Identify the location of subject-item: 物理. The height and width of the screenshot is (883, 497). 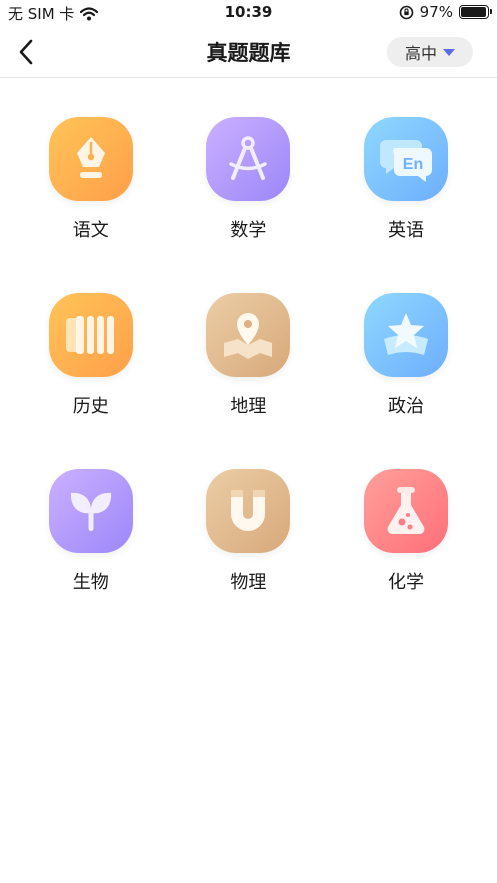
(249, 525).